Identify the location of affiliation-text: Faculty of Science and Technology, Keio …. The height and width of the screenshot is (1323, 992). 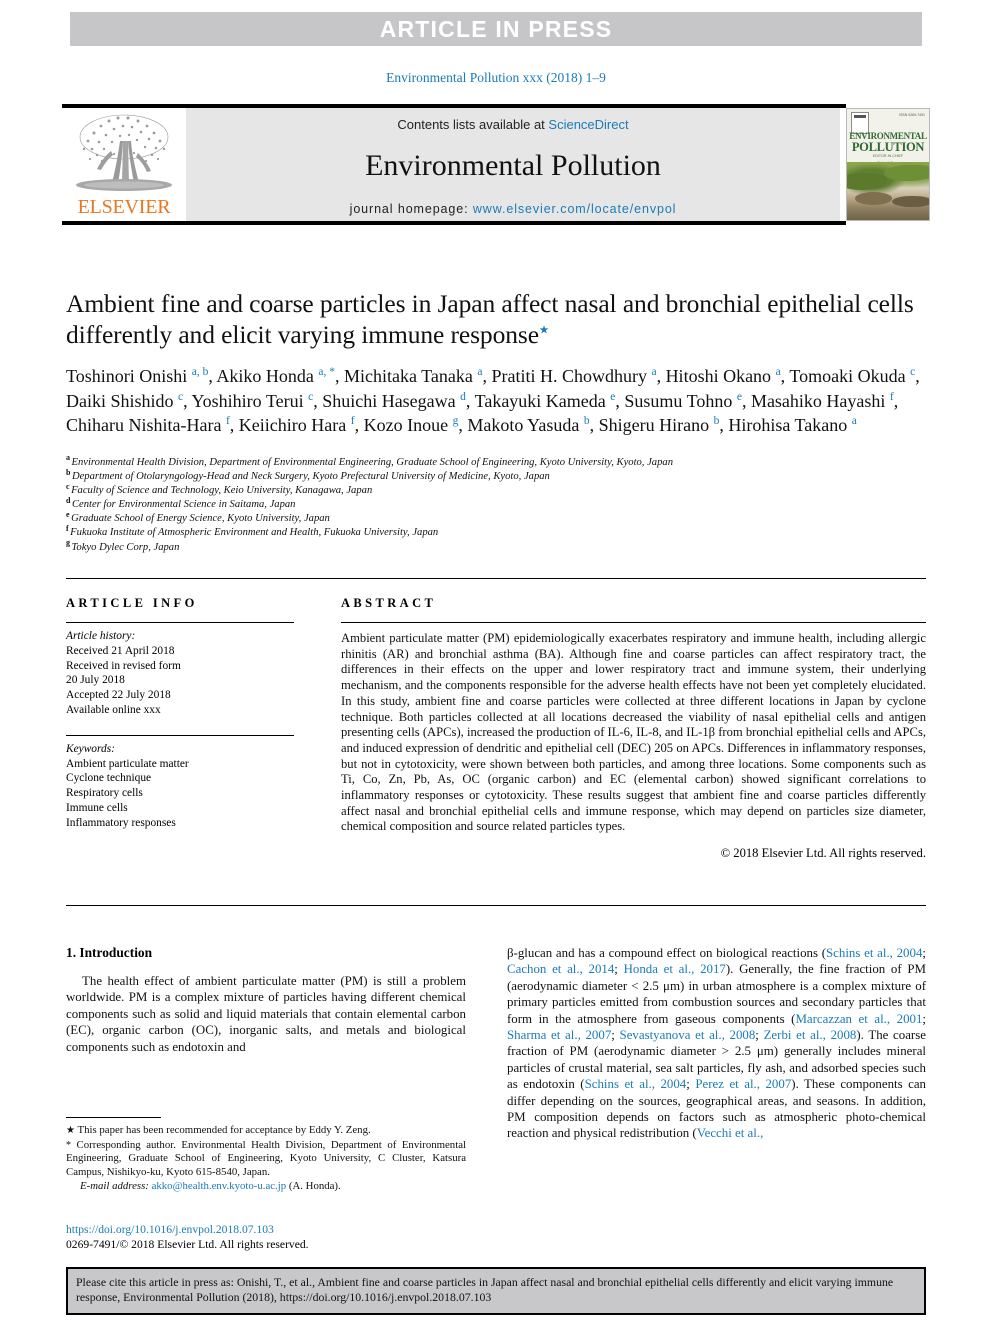
(222, 491).